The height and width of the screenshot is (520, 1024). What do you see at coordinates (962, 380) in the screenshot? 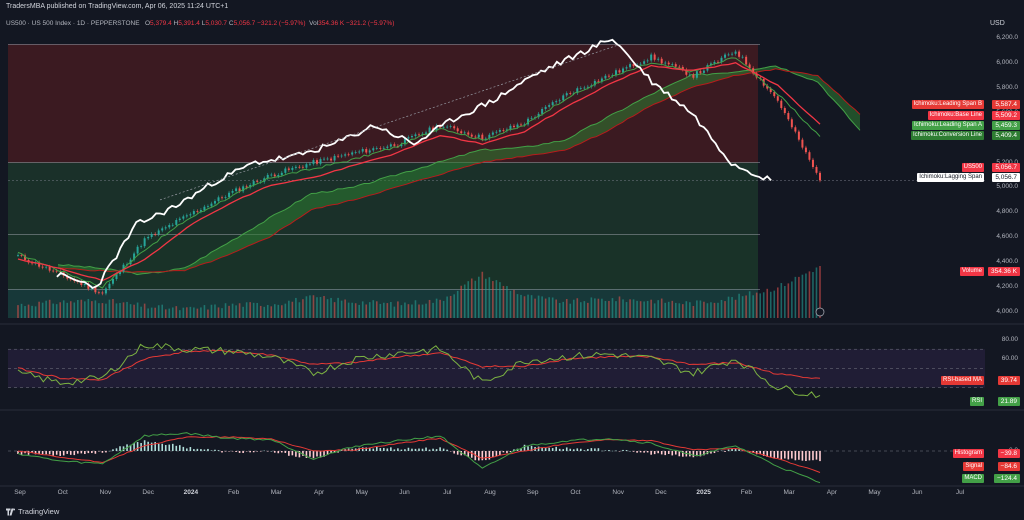
I see `tag-rsi-ma-name: RSI-based MA` at bounding box center [962, 380].